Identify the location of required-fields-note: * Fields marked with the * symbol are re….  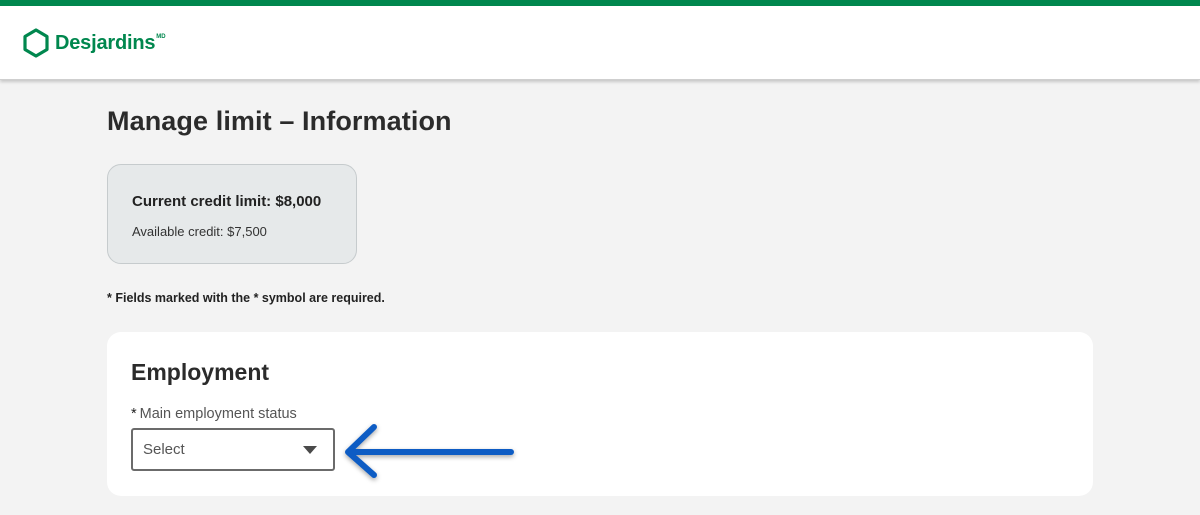
(246, 298).